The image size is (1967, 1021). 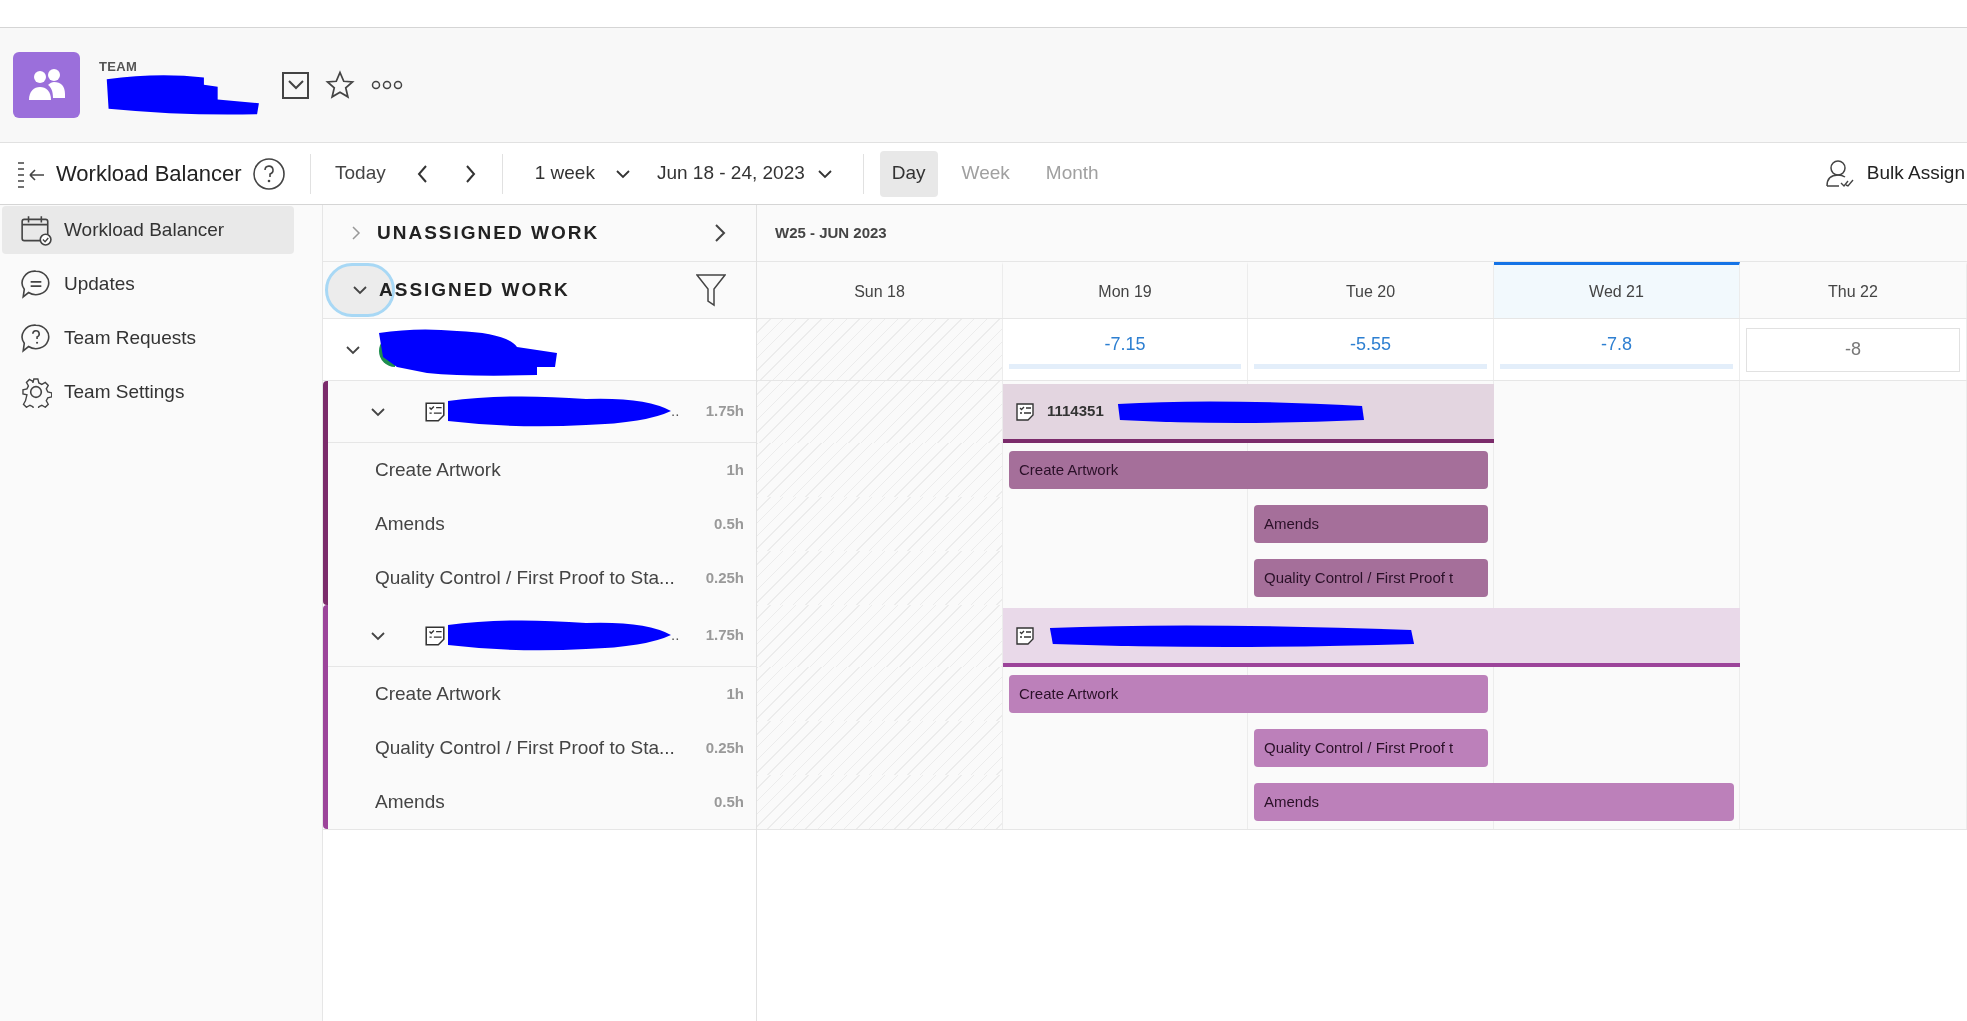 I want to click on week-label: W25 - JUN 2023, so click(x=1362, y=233).